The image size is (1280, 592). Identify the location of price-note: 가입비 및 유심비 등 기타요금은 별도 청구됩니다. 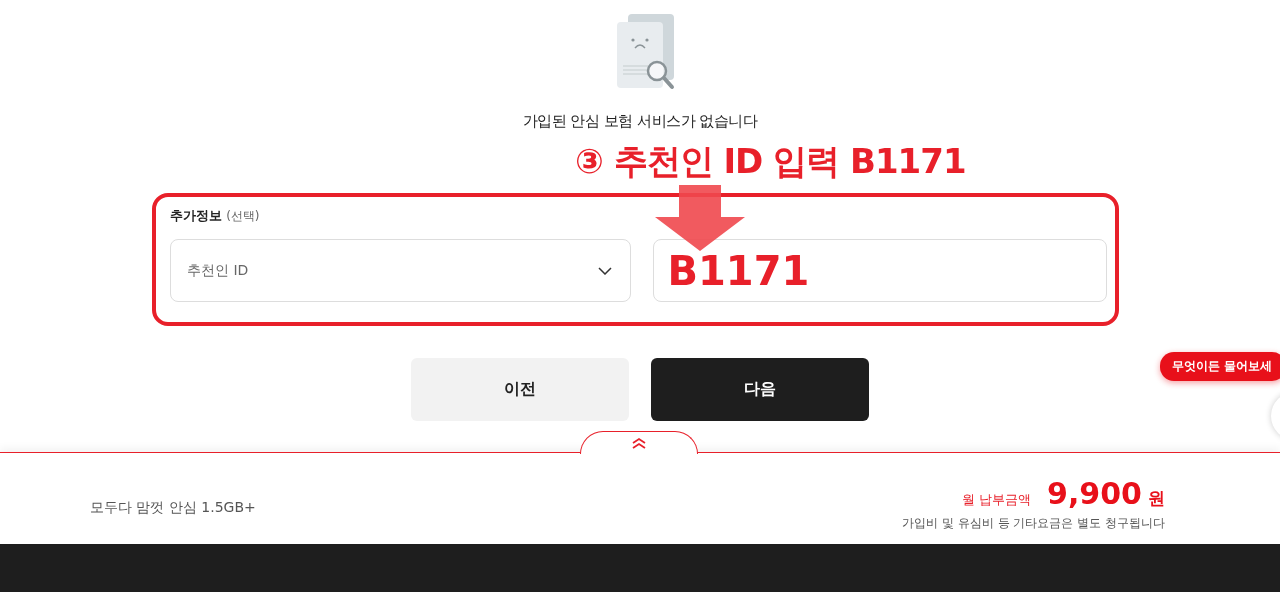
(1033, 523).